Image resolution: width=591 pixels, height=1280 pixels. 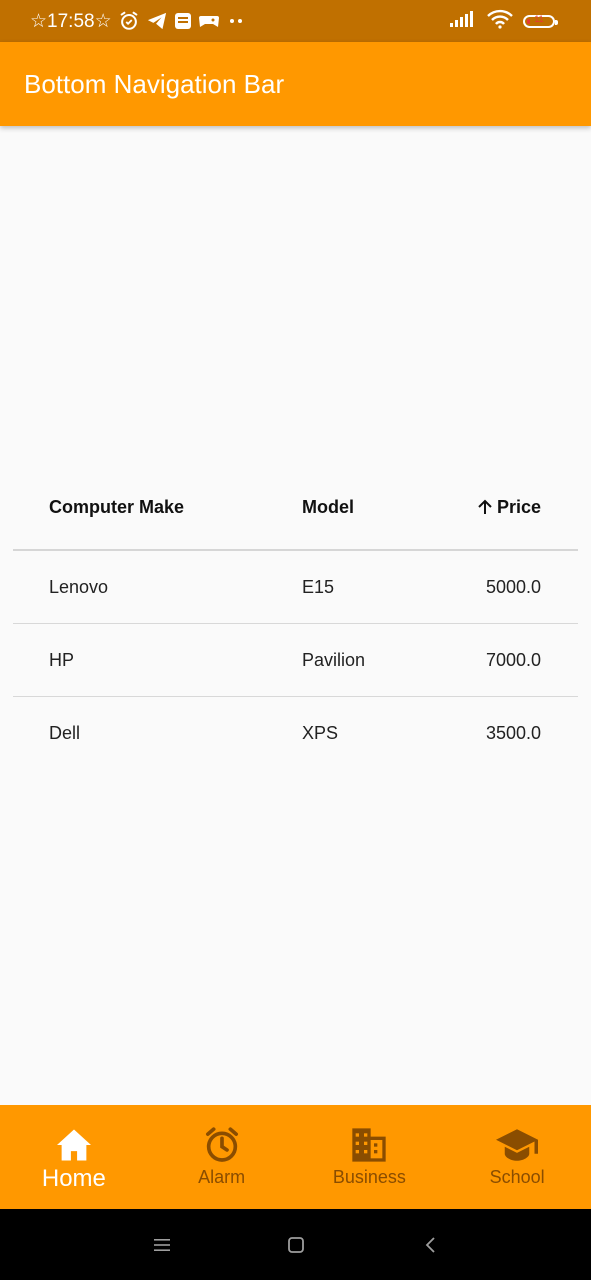 I want to click on battery-level: 11, so click(x=539, y=18).